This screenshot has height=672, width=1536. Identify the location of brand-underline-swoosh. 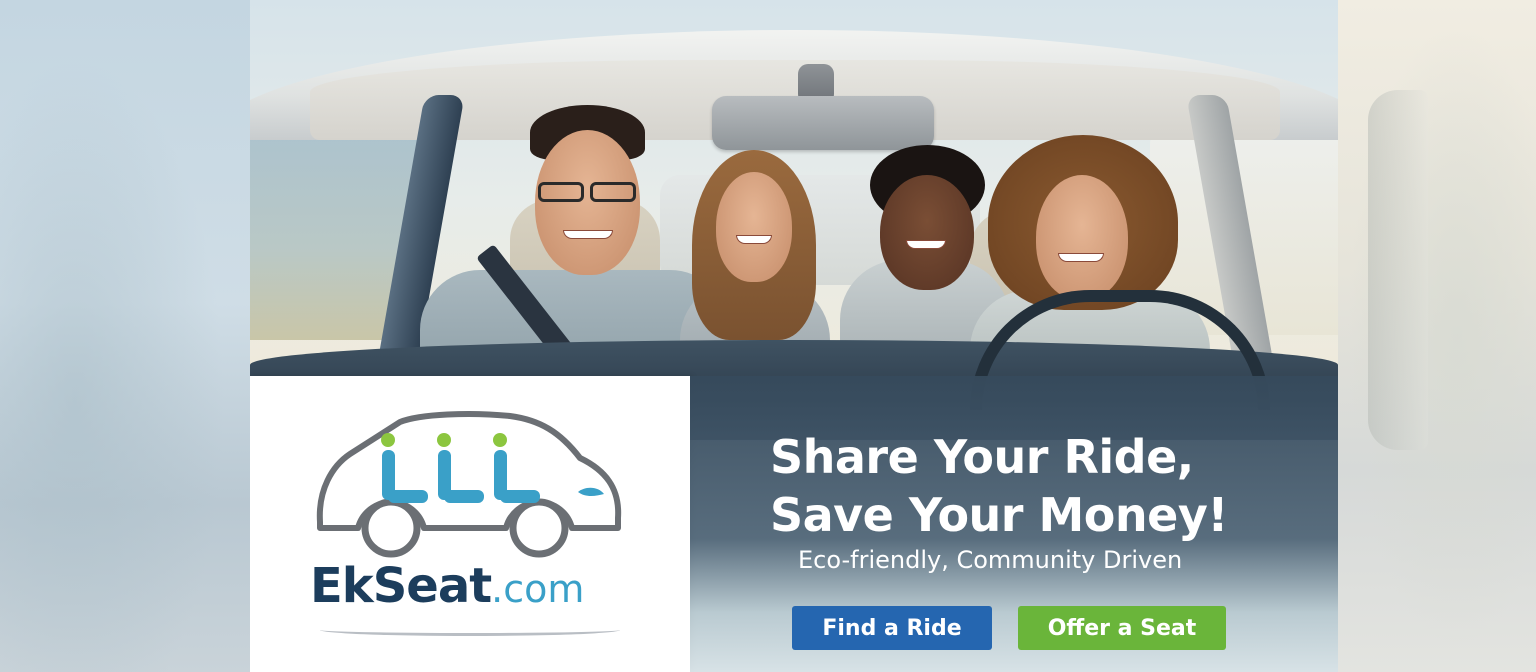
(470, 630).